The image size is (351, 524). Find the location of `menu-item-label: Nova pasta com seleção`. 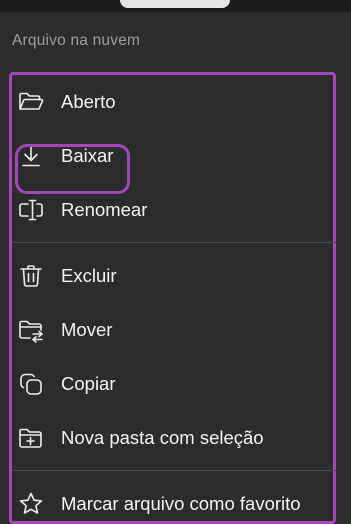

menu-item-label: Nova pasta com seleção is located at coordinates (162, 437).